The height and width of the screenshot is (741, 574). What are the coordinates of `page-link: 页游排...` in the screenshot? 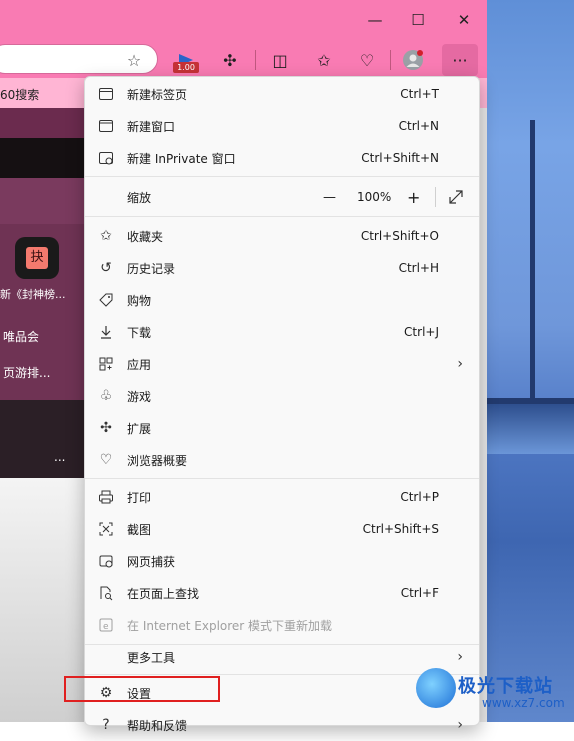 It's located at (26, 372).